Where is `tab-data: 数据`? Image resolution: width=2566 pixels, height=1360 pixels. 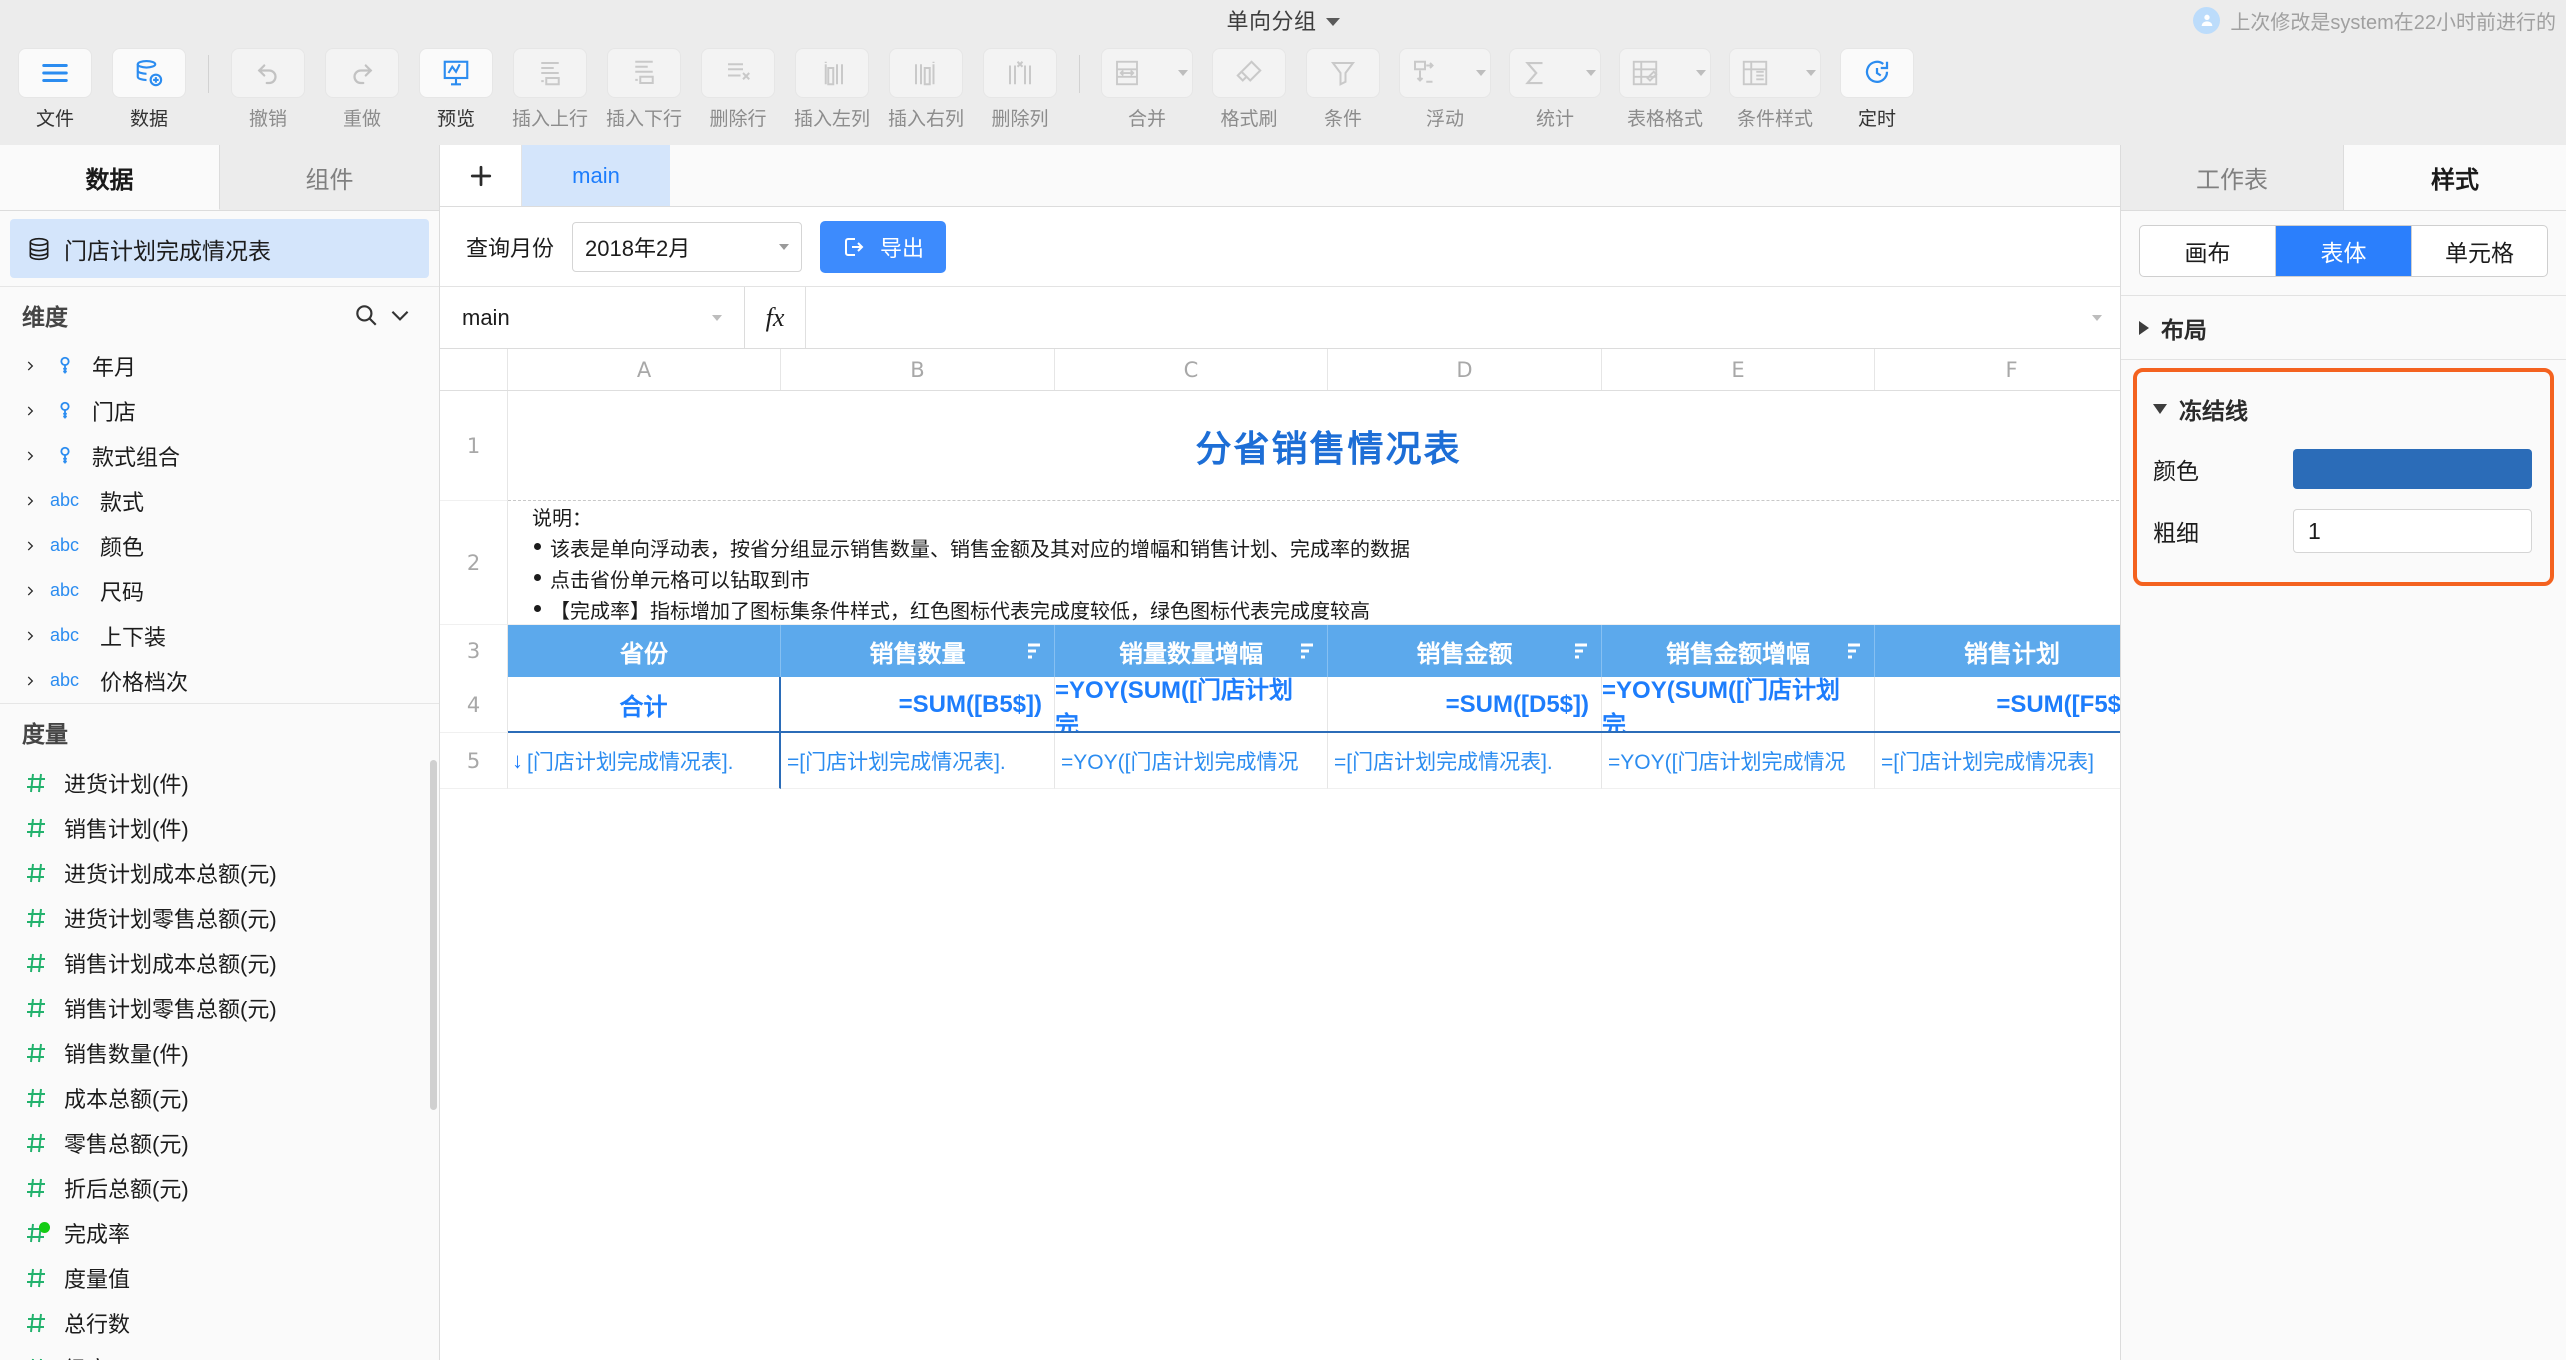 tab-data: 数据 is located at coordinates (110, 177).